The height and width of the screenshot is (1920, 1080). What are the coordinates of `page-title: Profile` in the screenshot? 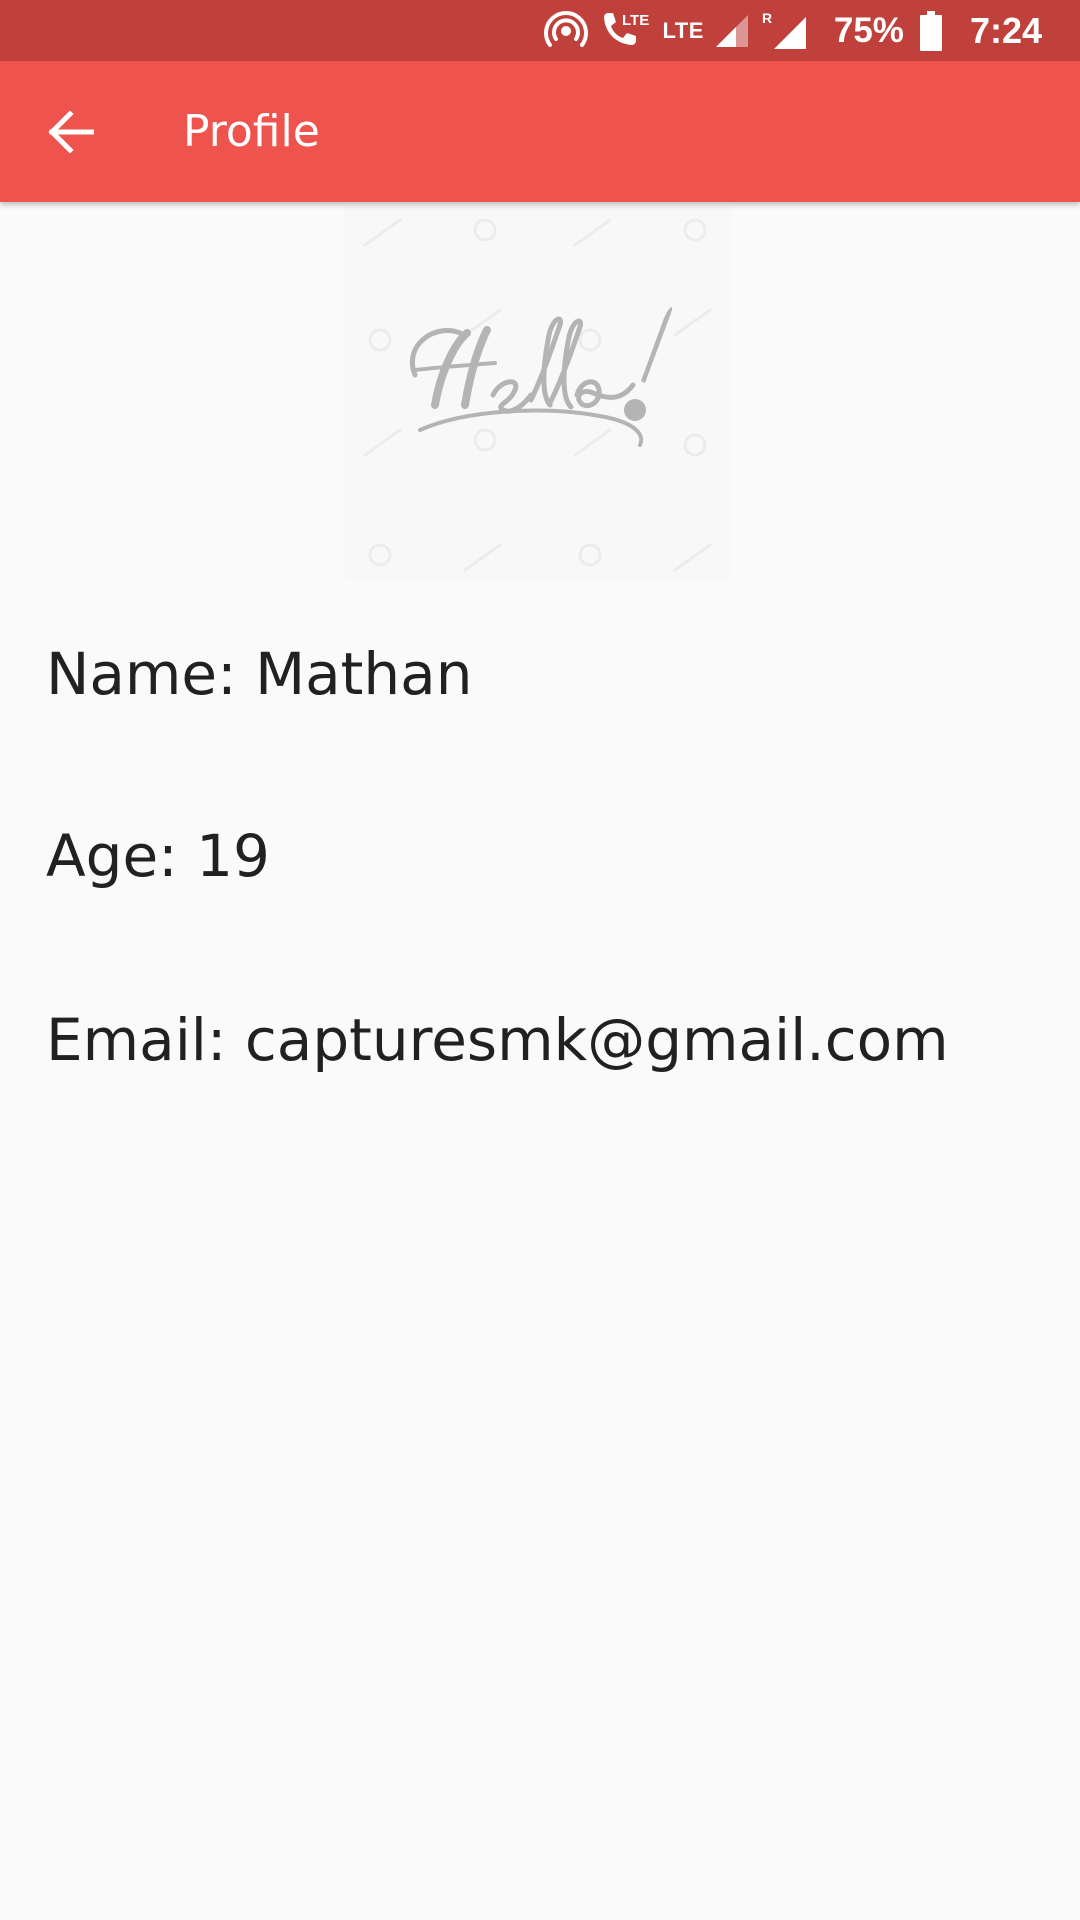 It's located at (251, 131).